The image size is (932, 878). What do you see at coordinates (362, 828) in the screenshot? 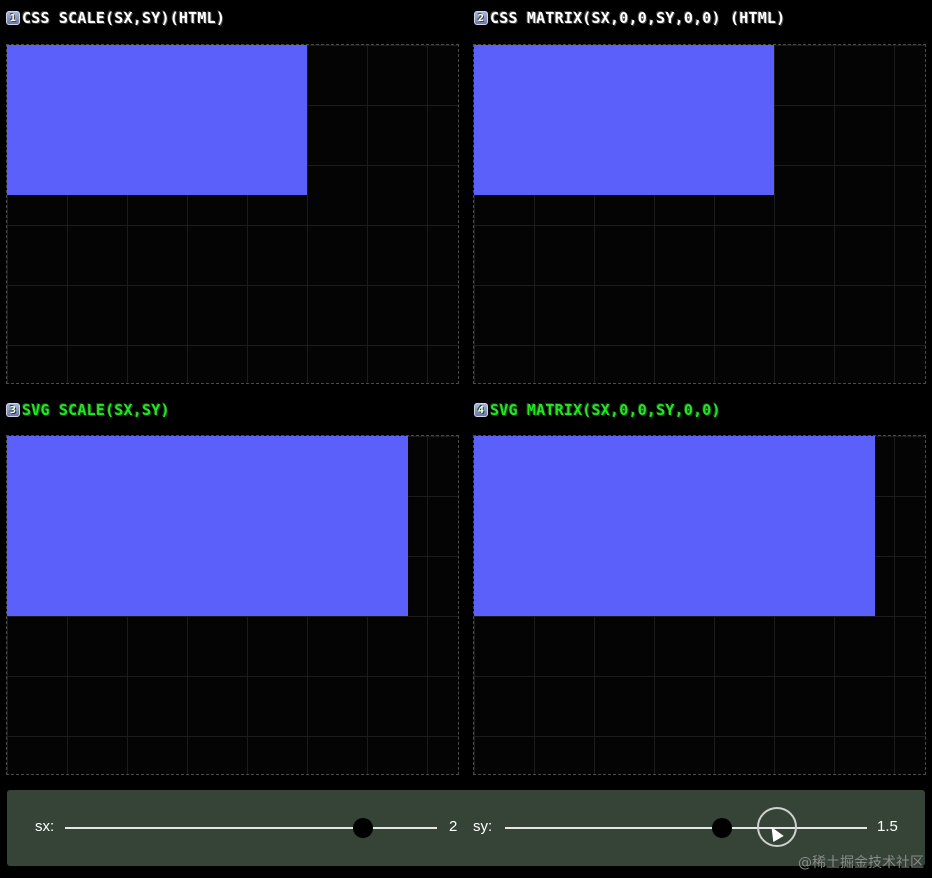
I see `sx-slider-thumb` at bounding box center [362, 828].